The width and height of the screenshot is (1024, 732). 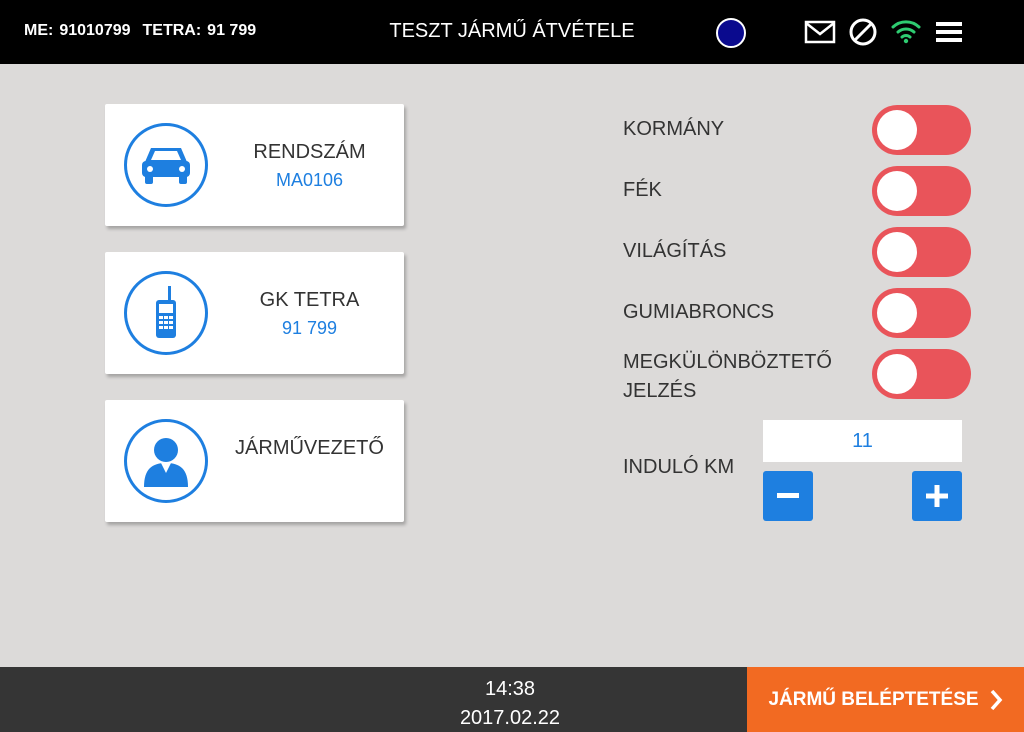 What do you see at coordinates (921, 191) in the screenshot?
I see `toggle-brake` at bounding box center [921, 191].